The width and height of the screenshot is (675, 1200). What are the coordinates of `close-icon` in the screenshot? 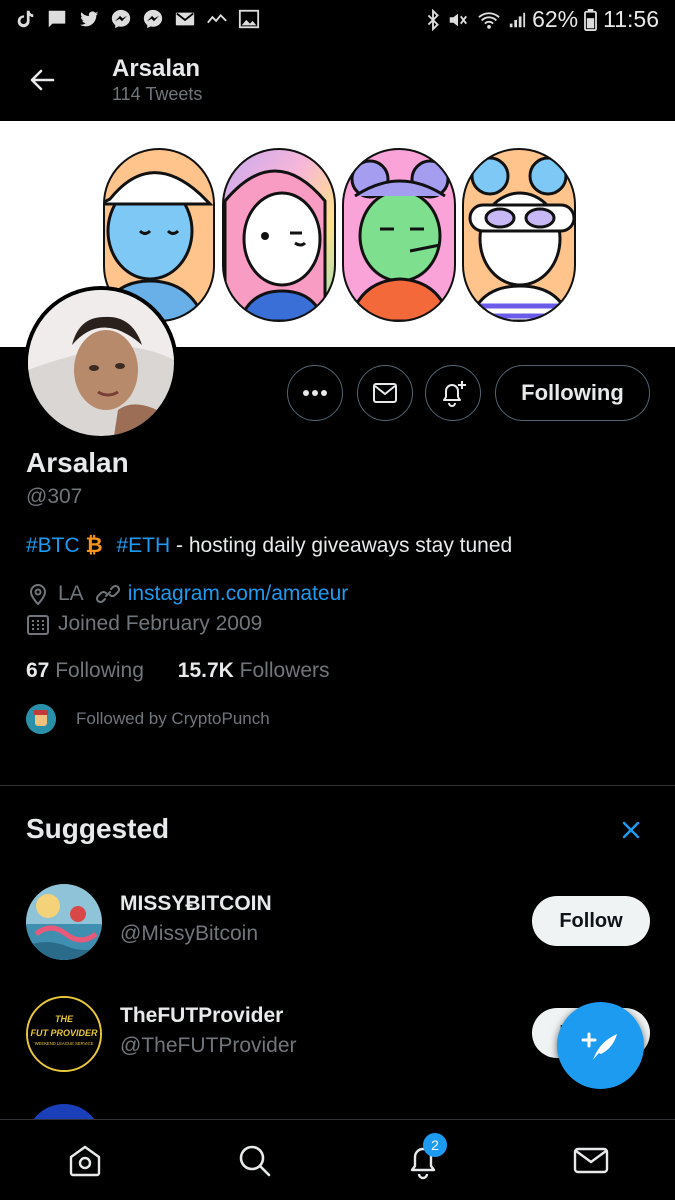 It's located at (631, 830).